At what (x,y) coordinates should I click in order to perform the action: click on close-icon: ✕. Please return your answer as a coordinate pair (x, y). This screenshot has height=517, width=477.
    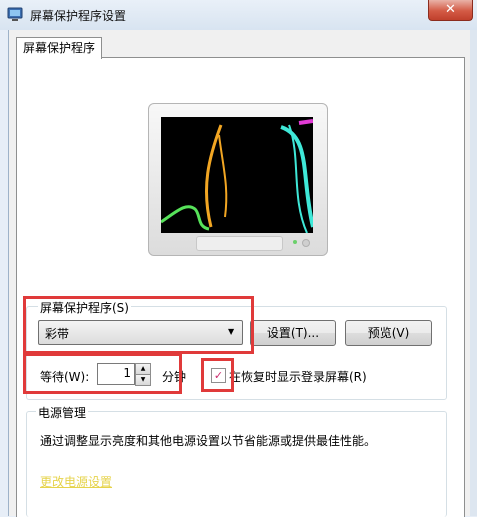
    Looking at the image, I should click on (450, 9).